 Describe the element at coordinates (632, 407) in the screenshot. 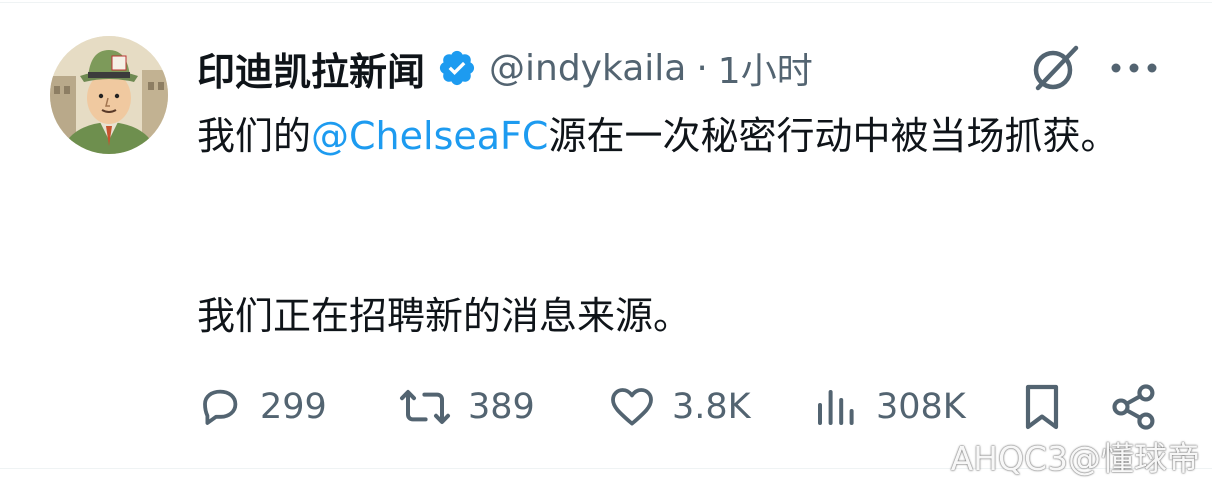

I see `like-icon` at that location.